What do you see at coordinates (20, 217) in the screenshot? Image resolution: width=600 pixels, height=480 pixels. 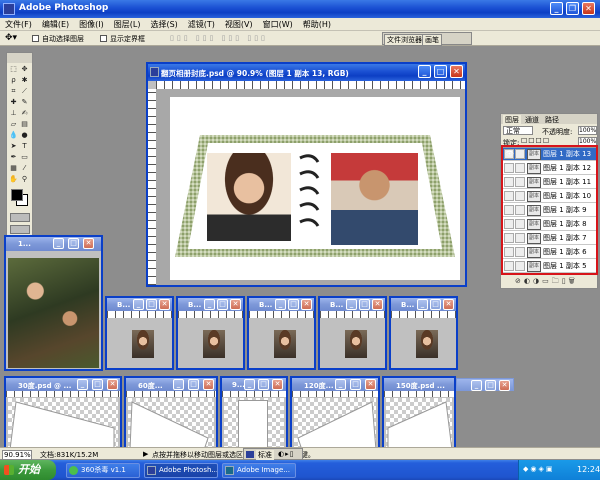 I see `quickmask-buttons` at bounding box center [20, 217].